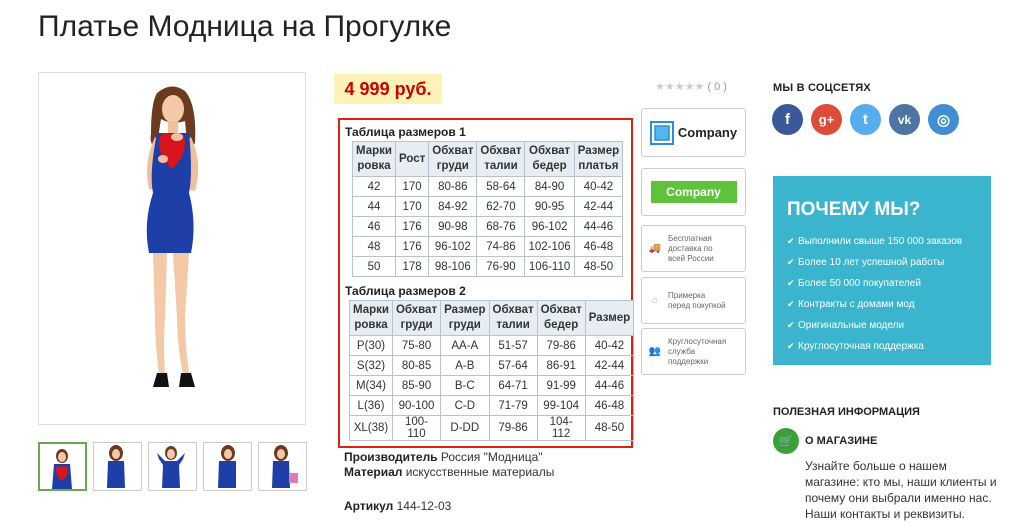  I want to click on manufacturer-value: Россия "Модница", so click(491, 457).